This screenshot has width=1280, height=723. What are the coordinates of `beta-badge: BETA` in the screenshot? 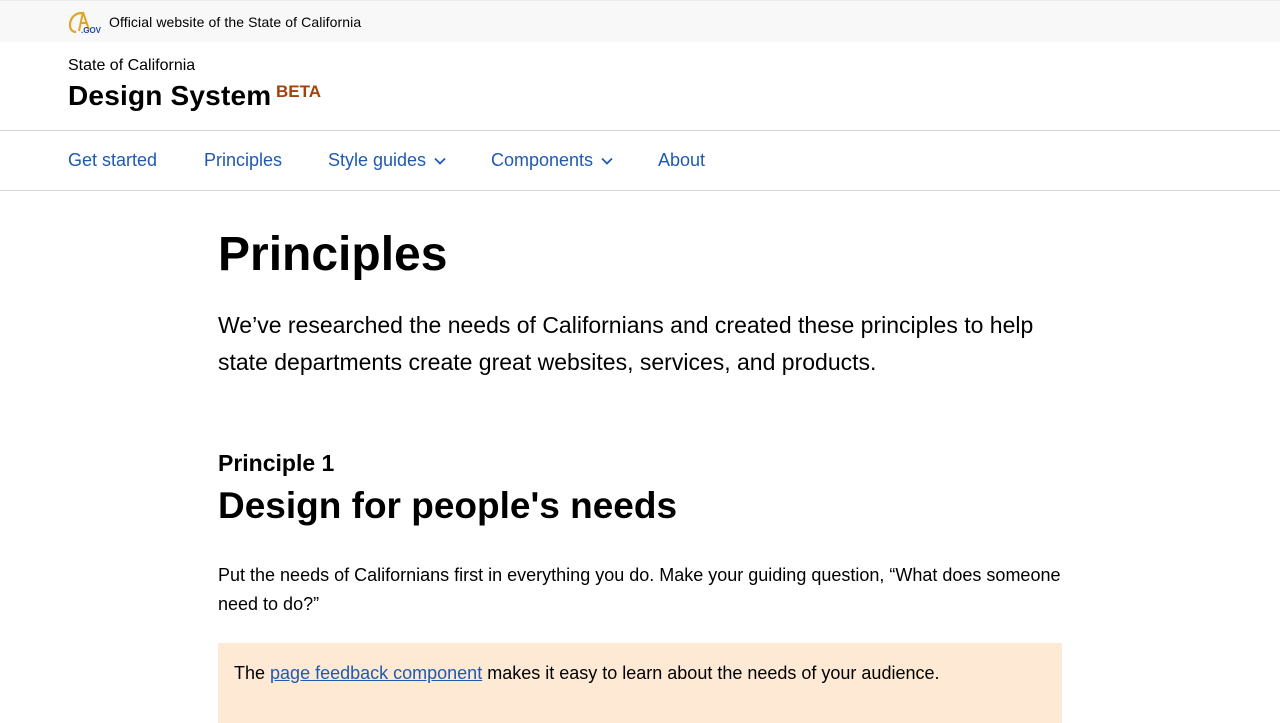 It's located at (299, 91).